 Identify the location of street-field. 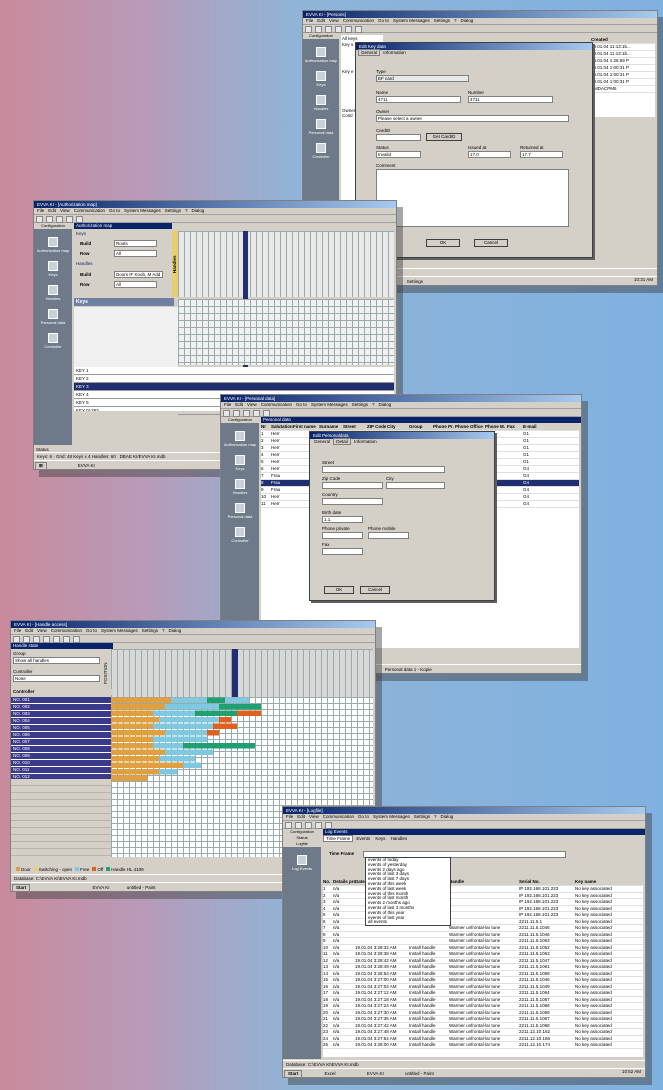
(383, 469).